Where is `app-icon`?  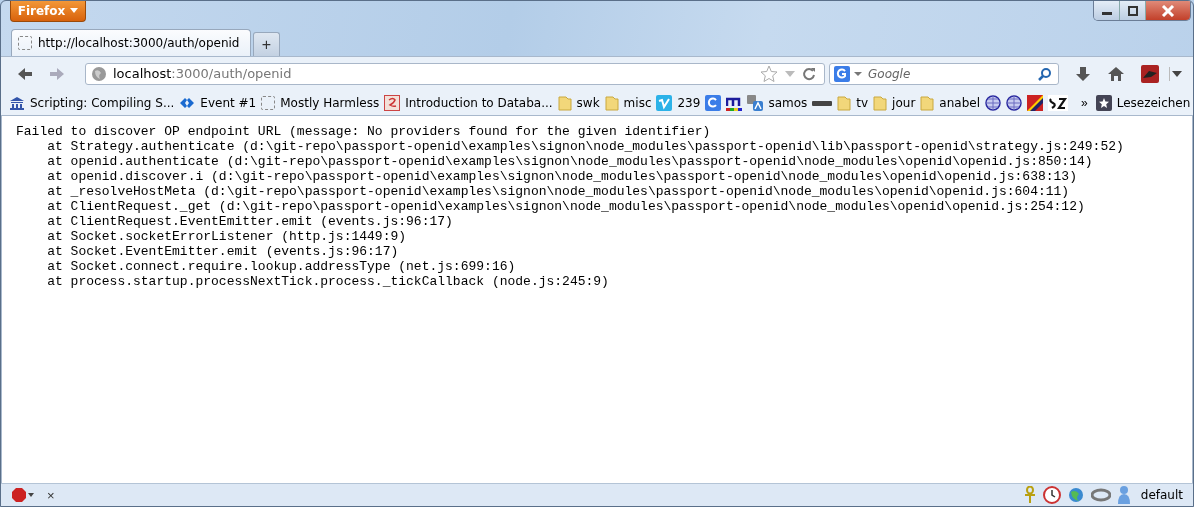
app-icon is located at coordinates (713, 102).